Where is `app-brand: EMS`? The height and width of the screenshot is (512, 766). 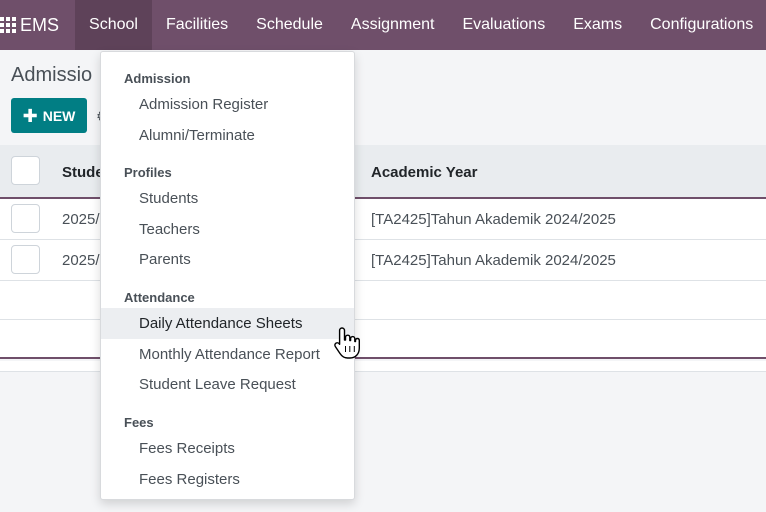 app-brand: EMS is located at coordinates (45, 25).